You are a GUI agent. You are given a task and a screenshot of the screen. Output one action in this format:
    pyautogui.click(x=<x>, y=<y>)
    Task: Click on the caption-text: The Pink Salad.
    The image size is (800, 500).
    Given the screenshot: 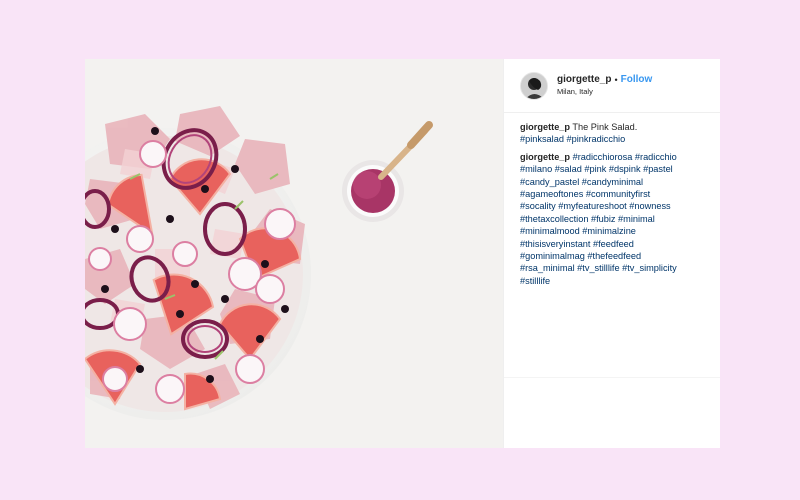 What is the action you would take?
    pyautogui.click(x=605, y=127)
    